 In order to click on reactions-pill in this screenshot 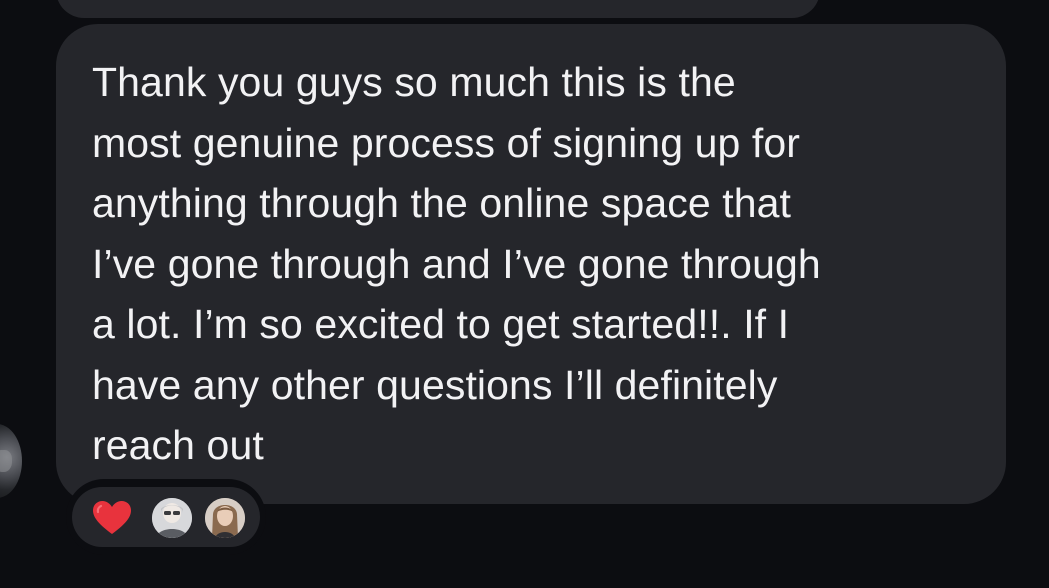, I will do `click(166, 517)`.